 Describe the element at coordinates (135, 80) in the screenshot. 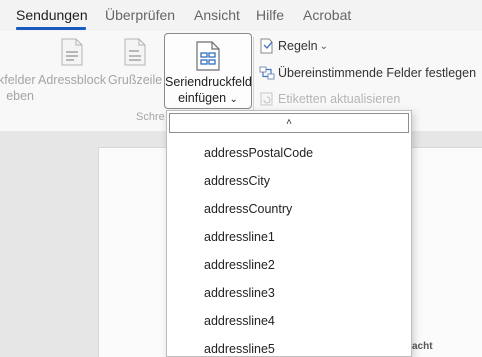

I see `greeting-line-label: Grußzeile` at that location.